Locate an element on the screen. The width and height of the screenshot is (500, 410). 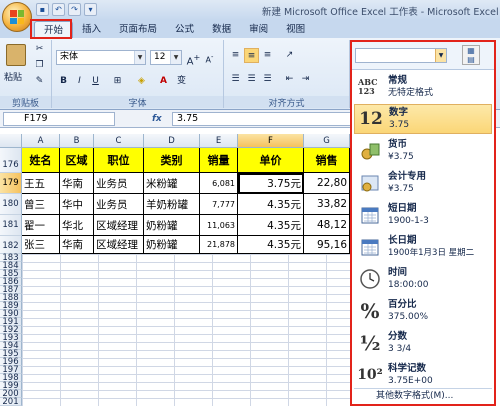
tab-data: 数据 is located at coordinates (221, 29).